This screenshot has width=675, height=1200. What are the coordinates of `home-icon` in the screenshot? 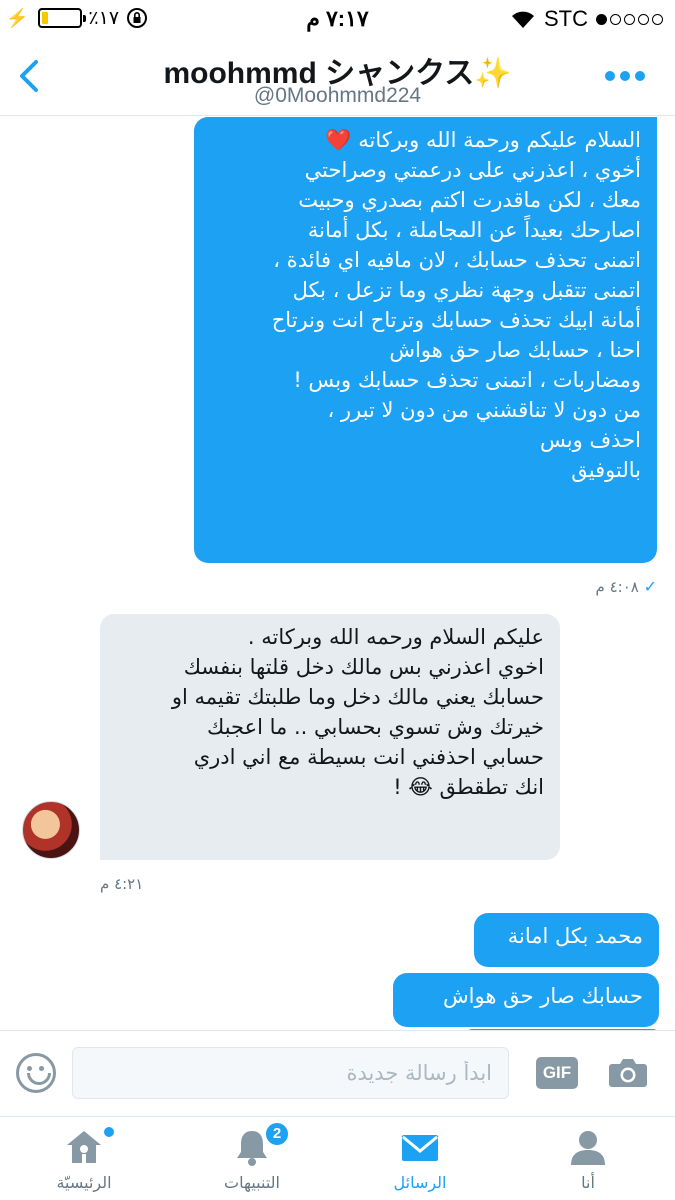 It's located at (84, 1147).